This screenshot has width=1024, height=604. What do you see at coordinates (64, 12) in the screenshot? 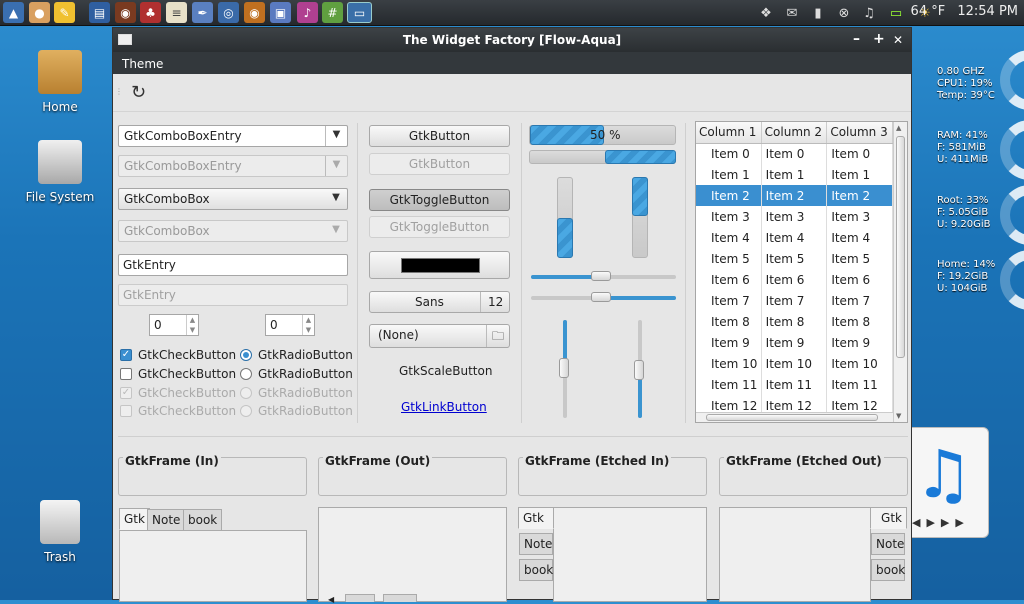
I see `notes-icon: ✎` at bounding box center [64, 12].